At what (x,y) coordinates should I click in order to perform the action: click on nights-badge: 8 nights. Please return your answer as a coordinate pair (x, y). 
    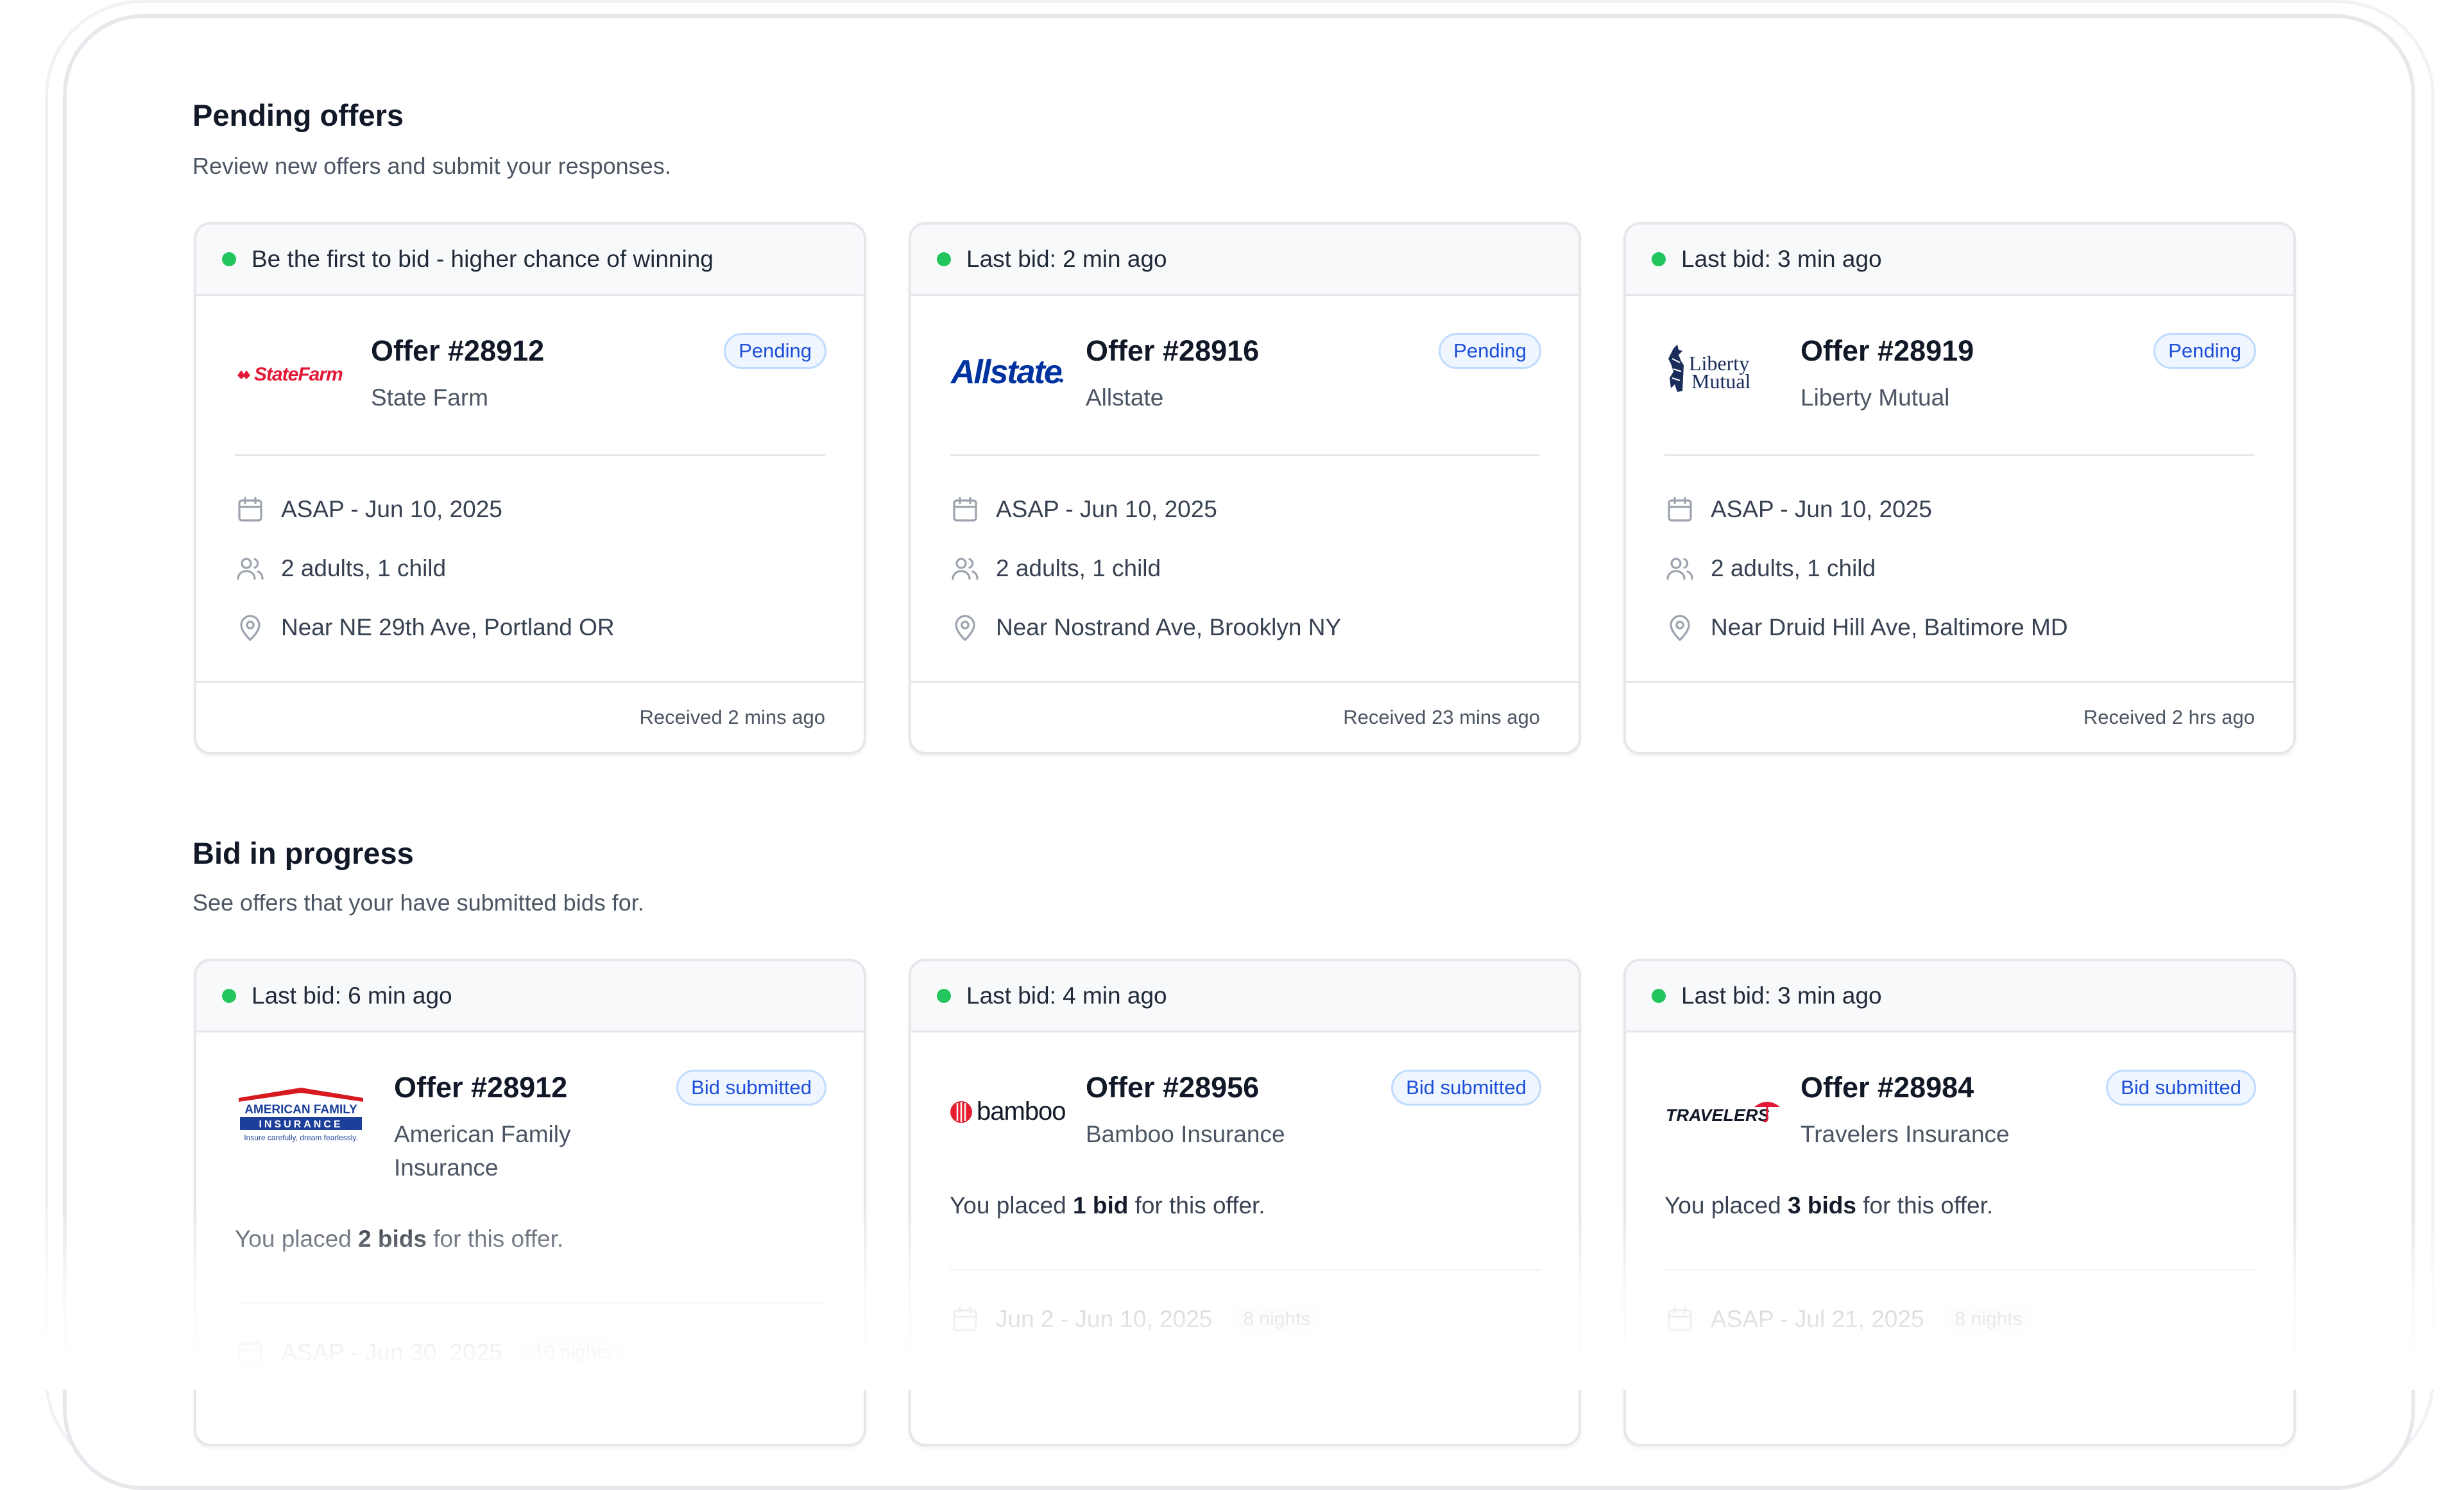
    Looking at the image, I should click on (1277, 1319).